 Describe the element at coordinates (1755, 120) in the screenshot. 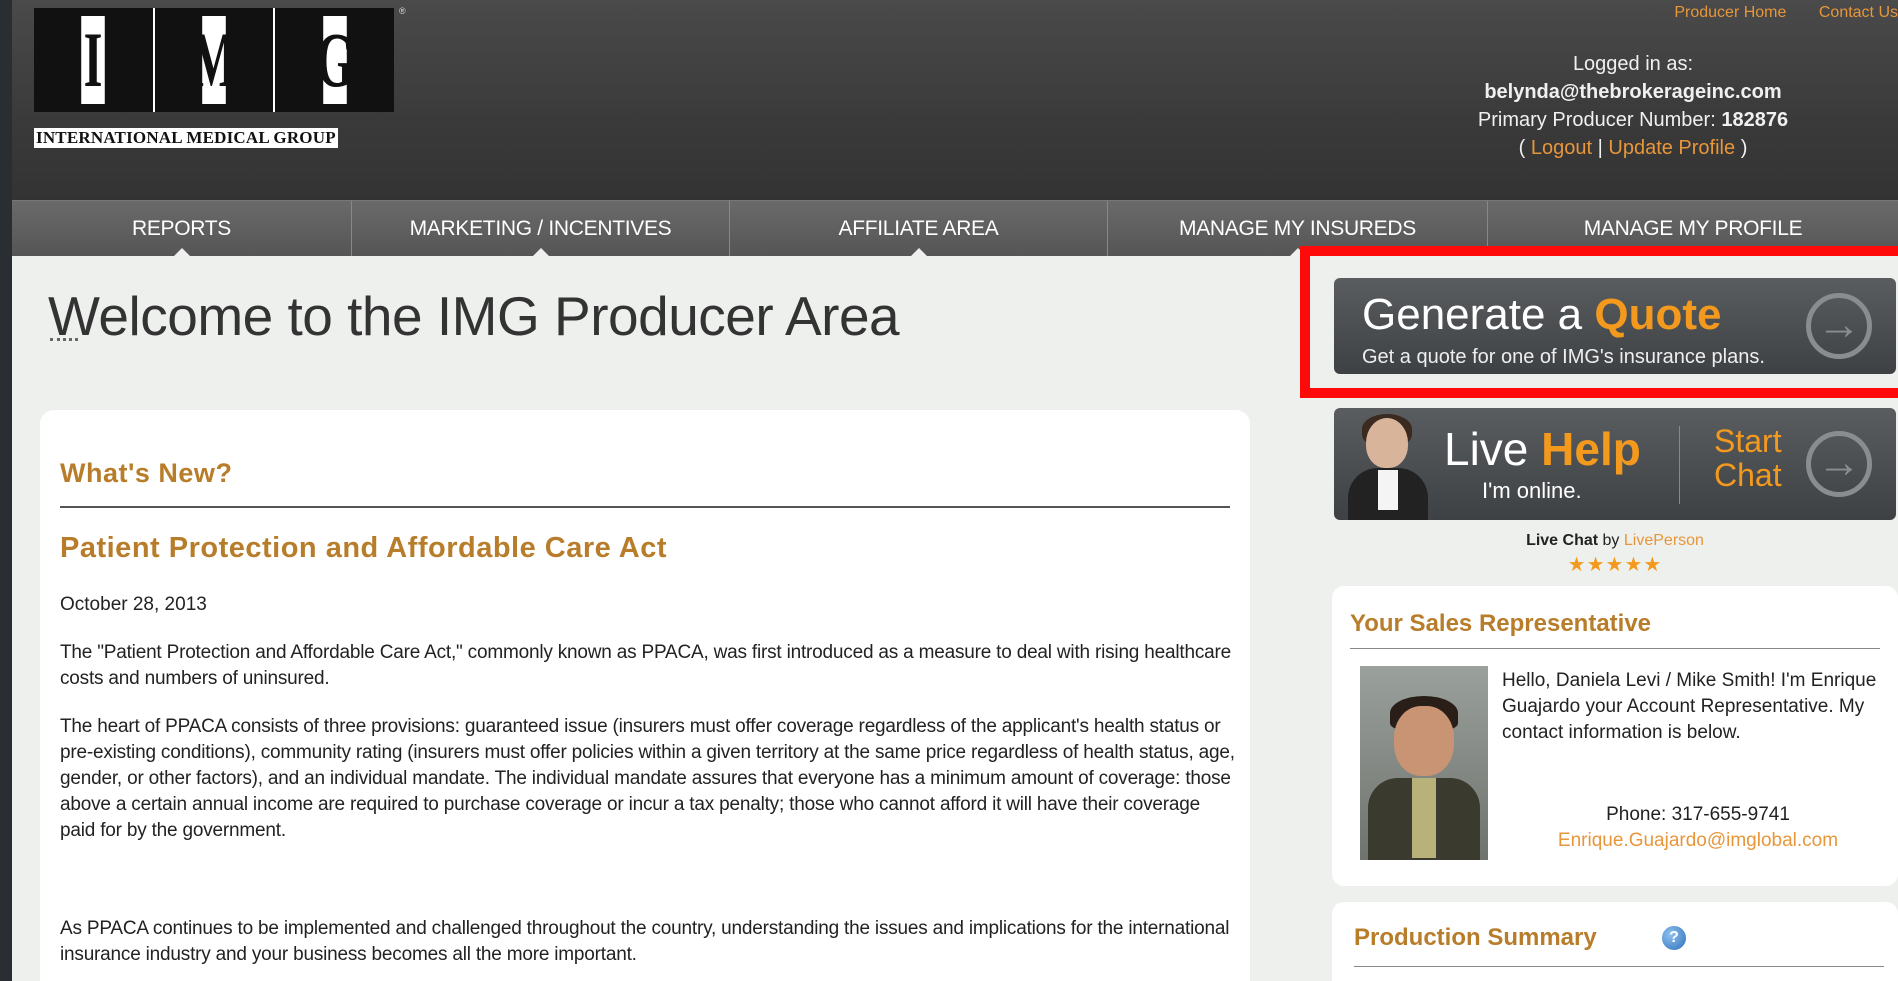

I see `producer-number: 182876` at that location.